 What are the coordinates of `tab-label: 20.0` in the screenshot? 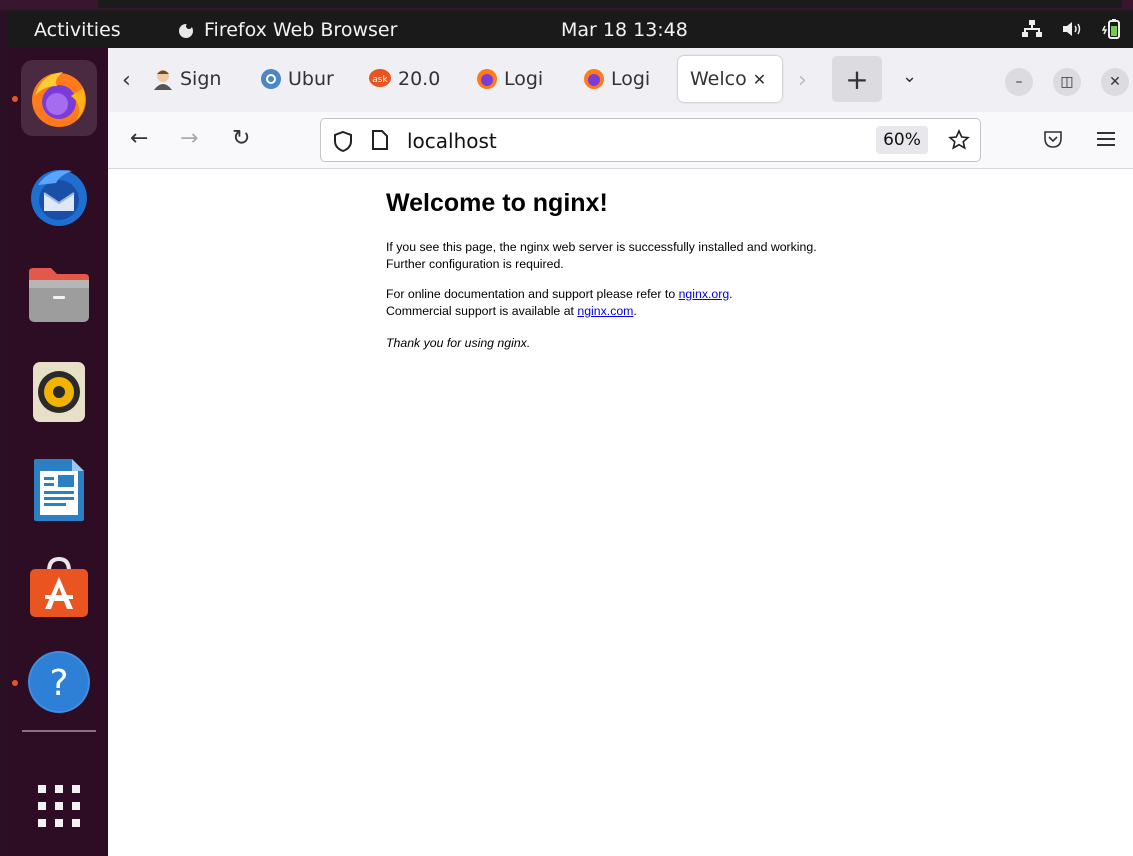 It's located at (419, 79).